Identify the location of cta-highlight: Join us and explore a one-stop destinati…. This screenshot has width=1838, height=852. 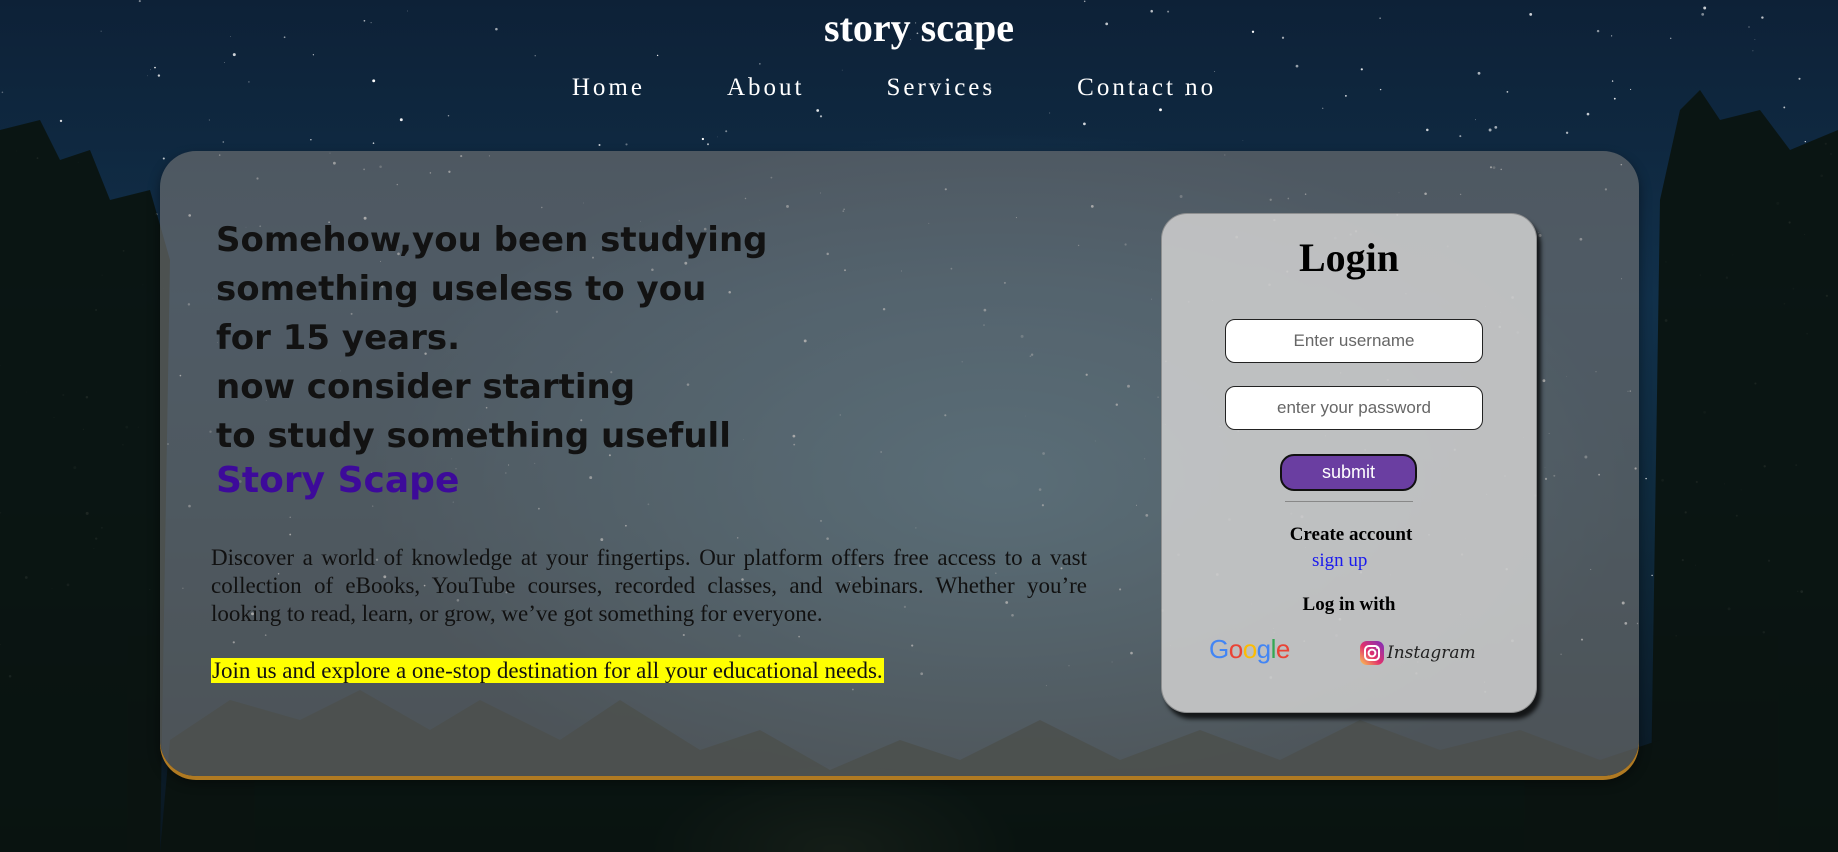
(547, 670).